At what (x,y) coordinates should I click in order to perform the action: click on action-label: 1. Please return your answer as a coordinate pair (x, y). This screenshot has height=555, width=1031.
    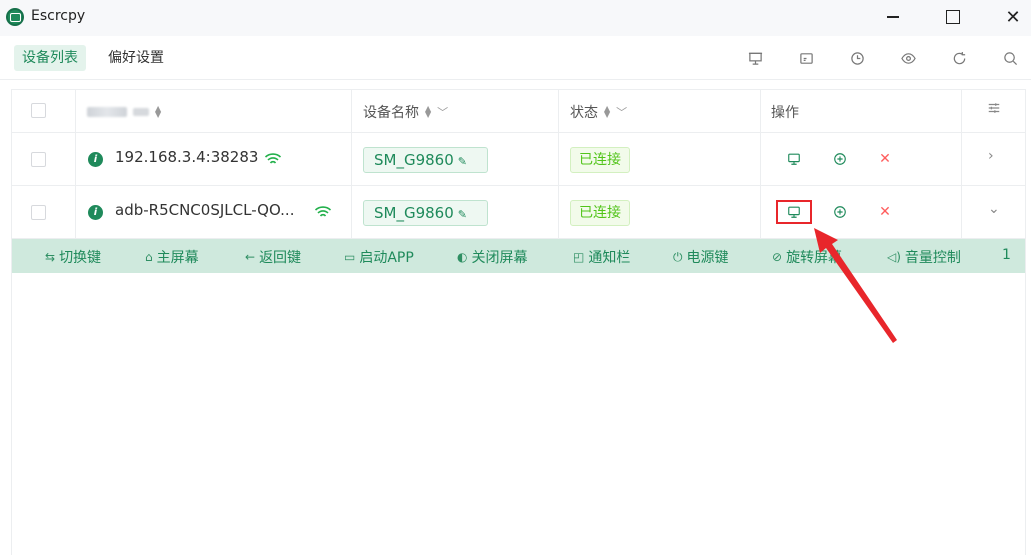
    Looking at the image, I should click on (1006, 255).